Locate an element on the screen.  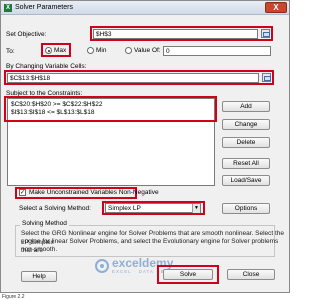
value-of-input: 0 is located at coordinates (217, 51).